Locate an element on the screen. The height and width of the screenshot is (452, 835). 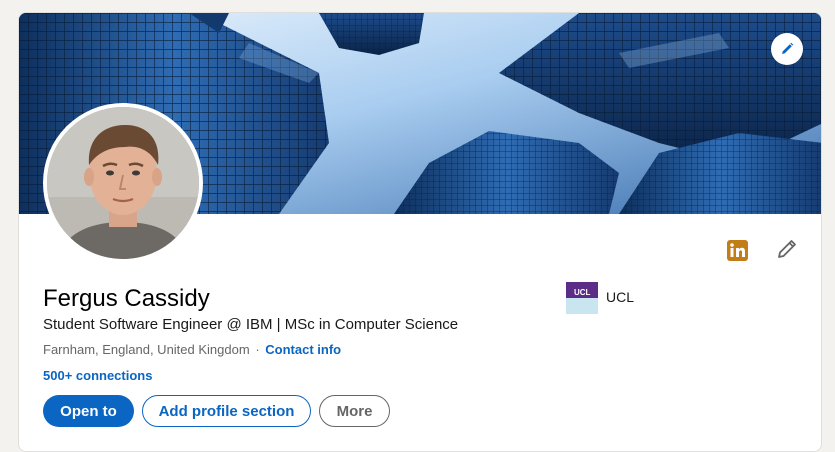
contact-info-link: Contact info is located at coordinates (303, 349).